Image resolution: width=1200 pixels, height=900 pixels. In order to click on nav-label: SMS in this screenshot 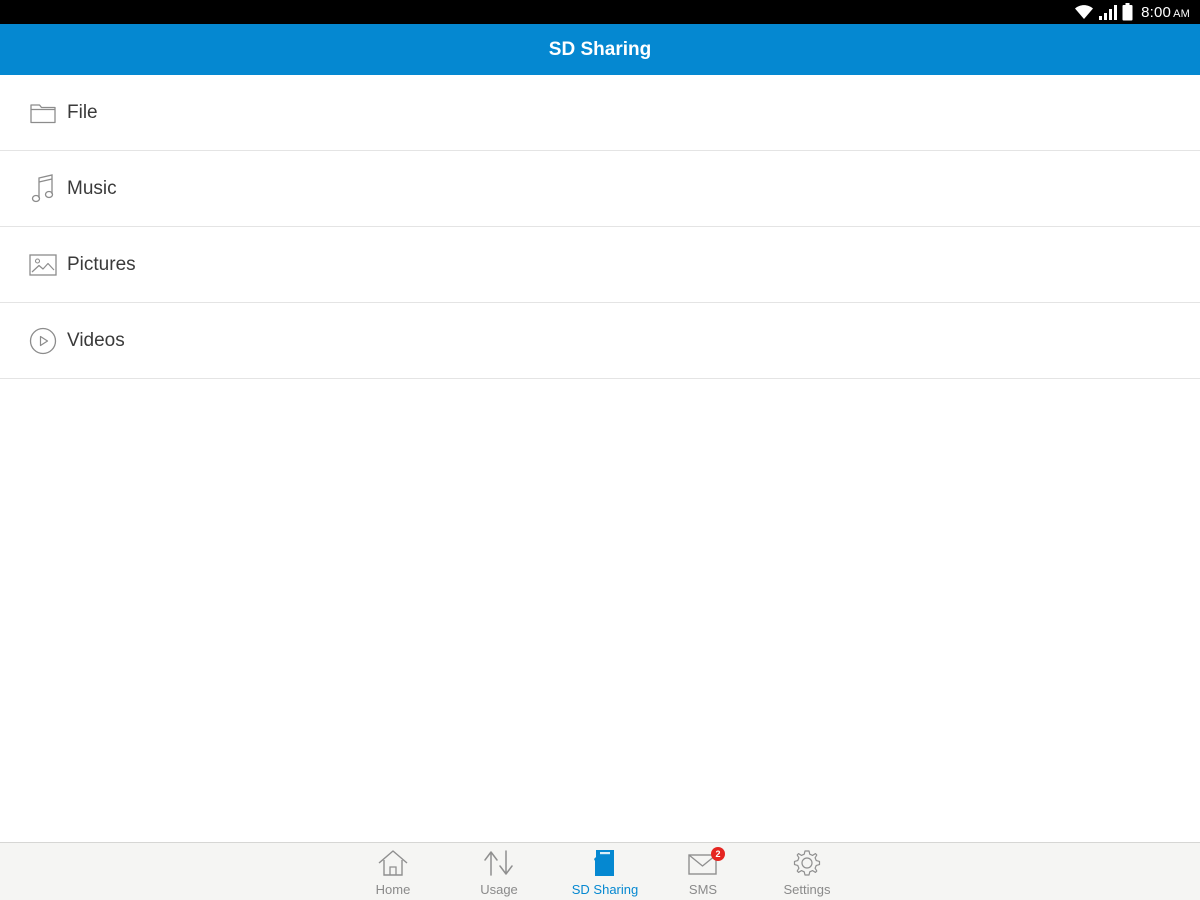, I will do `click(703, 889)`.